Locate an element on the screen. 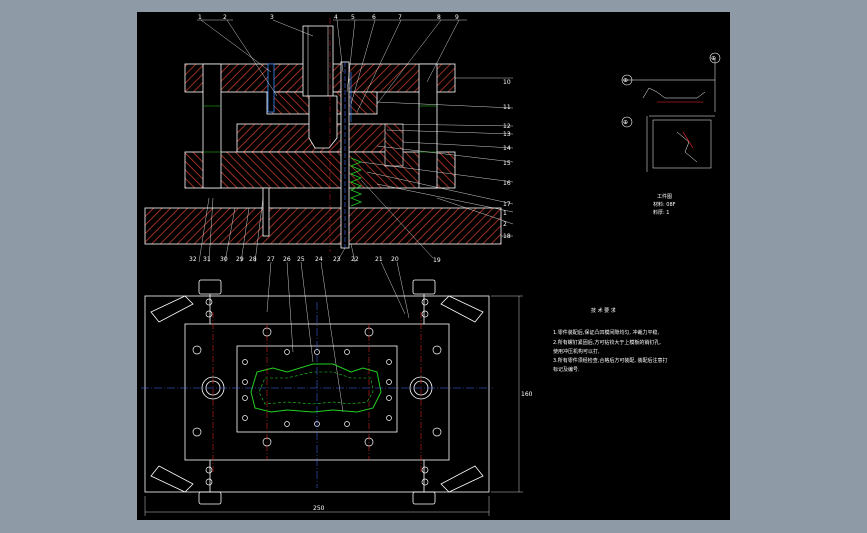 The width and height of the screenshot is (867, 533). workpiece-detail: ⊕ ⊕ ⊕ 工件图 材料: 08F 料厚: 1 is located at coordinates (671, 134).